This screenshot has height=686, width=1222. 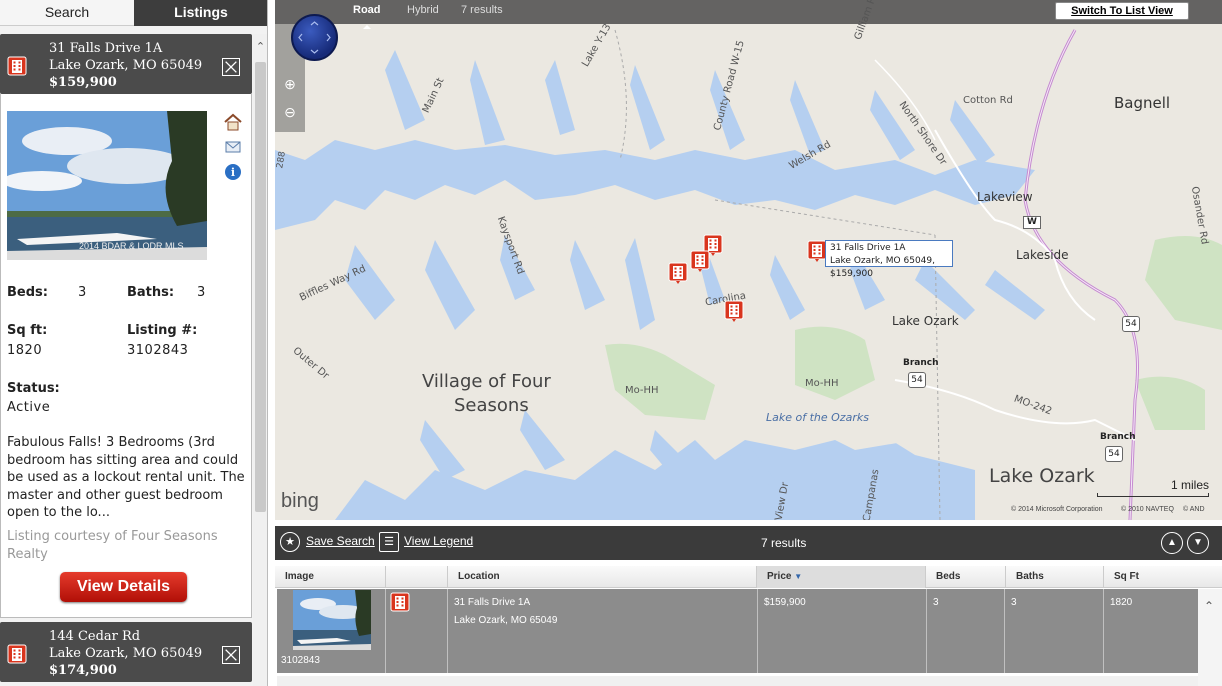 What do you see at coordinates (82, 292) in the screenshot?
I see `beds-value: 3` at bounding box center [82, 292].